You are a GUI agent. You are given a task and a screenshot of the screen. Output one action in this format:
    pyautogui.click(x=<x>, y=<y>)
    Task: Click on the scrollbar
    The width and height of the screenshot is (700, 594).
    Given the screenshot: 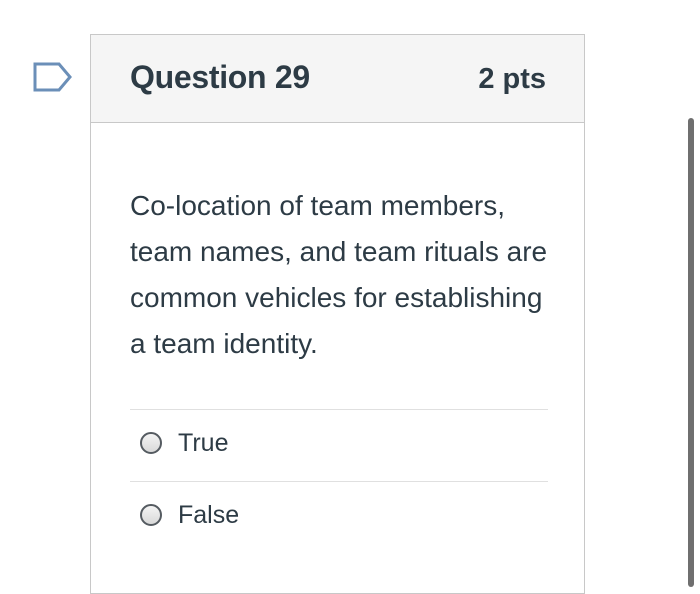 What is the action you would take?
    pyautogui.click(x=691, y=352)
    